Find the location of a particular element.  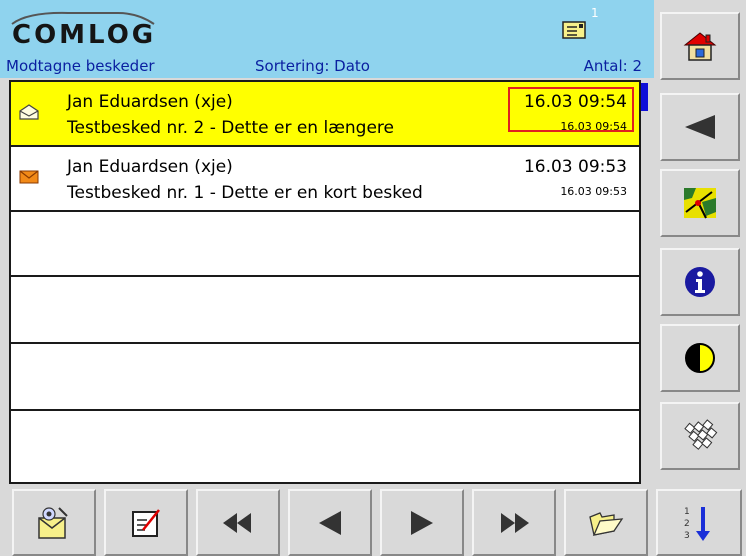

new-message-button is located at coordinates (146, 522).